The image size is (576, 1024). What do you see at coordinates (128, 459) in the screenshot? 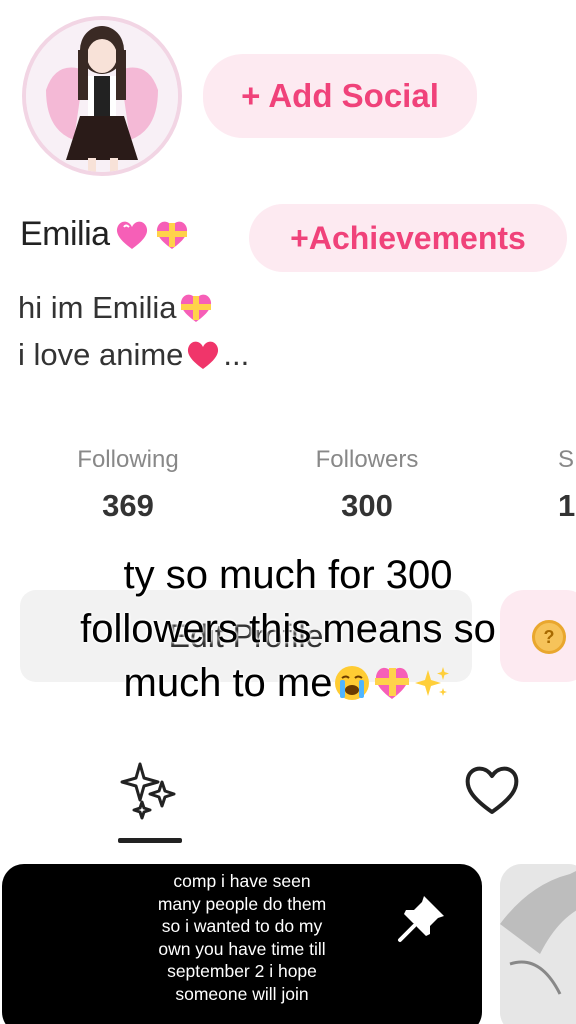
I see `stat-label: Following` at bounding box center [128, 459].